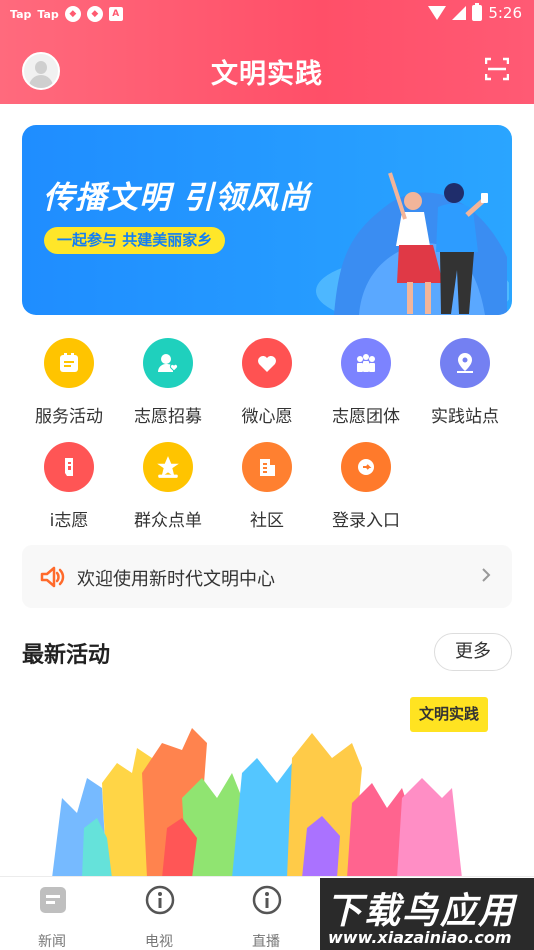 The image size is (534, 950). Describe the element at coordinates (366, 363) in the screenshot. I see `group-icon` at that location.